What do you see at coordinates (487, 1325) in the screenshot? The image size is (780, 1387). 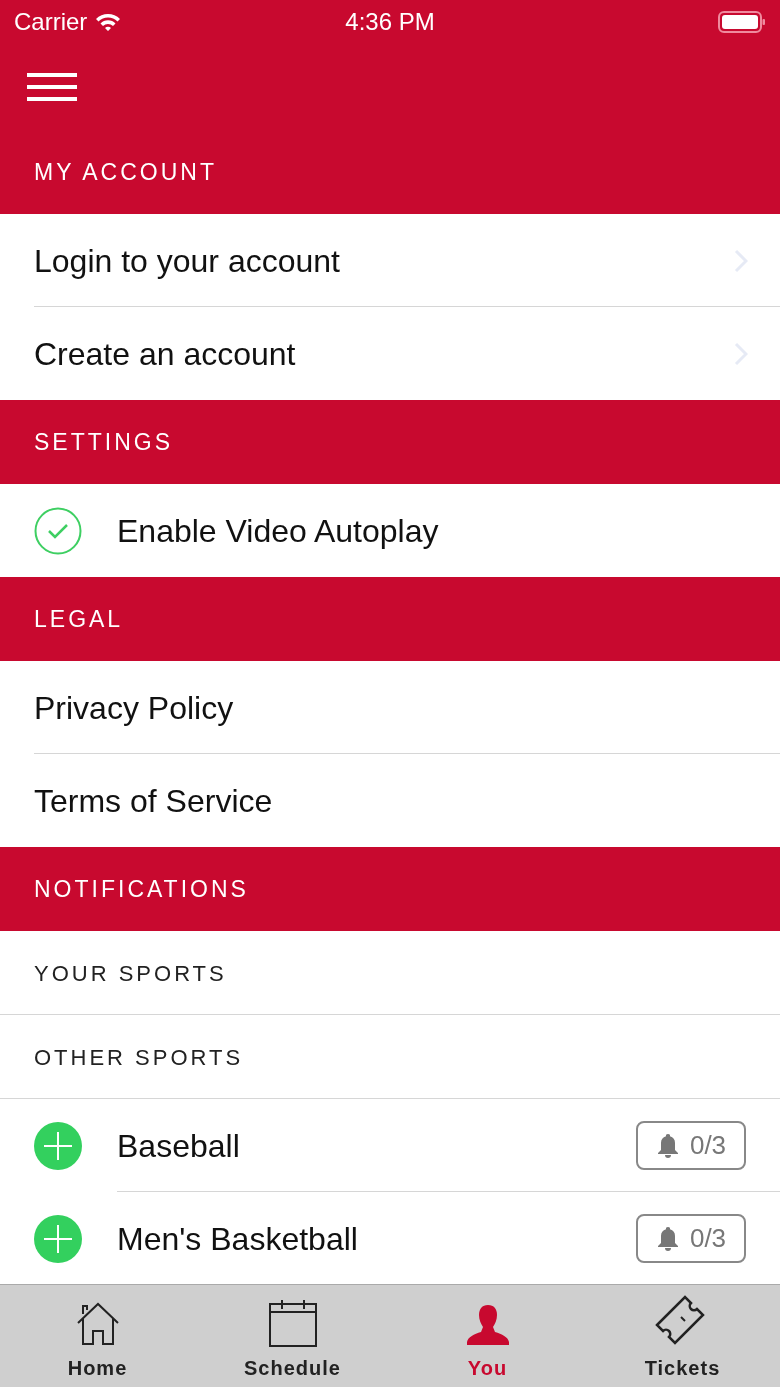 I see `person-icon` at bounding box center [487, 1325].